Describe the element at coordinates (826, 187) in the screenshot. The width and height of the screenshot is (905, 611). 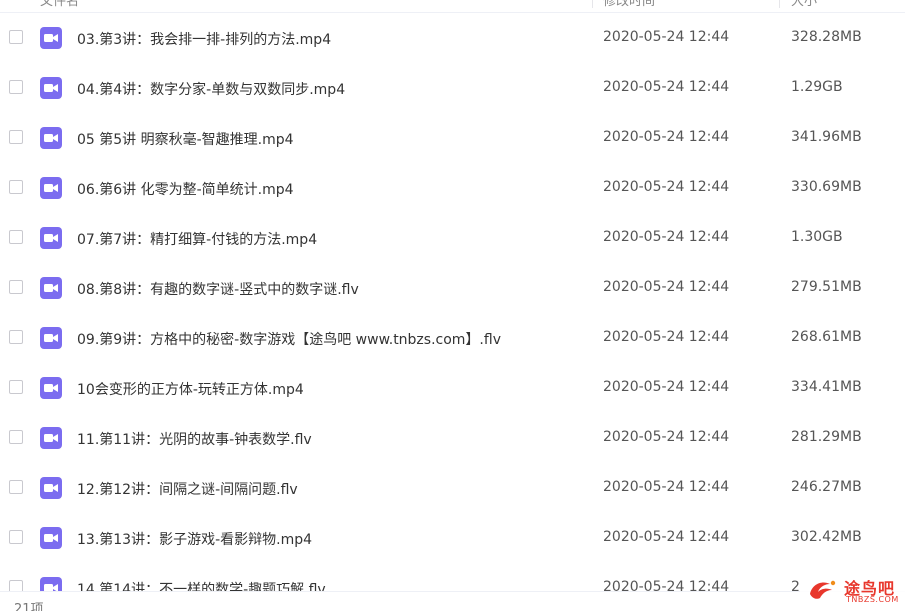
I see `file-size: 330.69MB` at that location.